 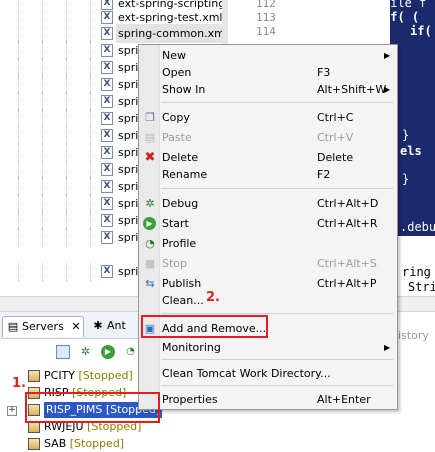 I want to click on line-numbers: 112 113 114, so click(x=257, y=24).